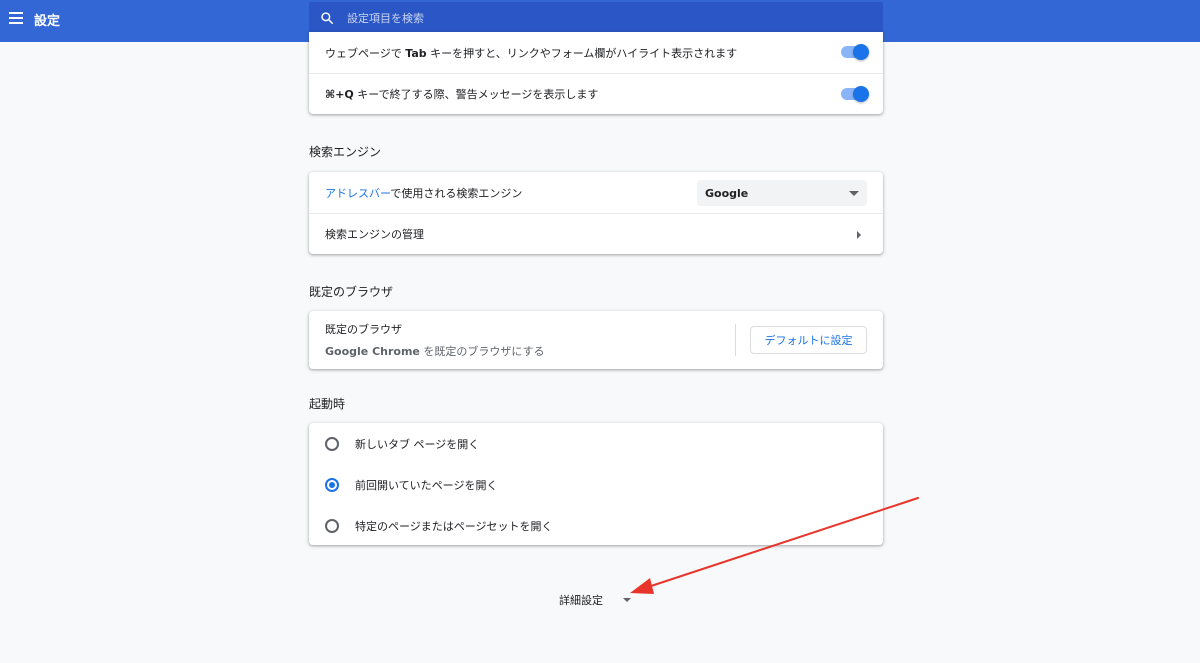  I want to click on tab-highlight-row: ウェブページで Tab キーを押すと、リンクやフォーム欄がハイライト表示されます, so click(596, 52).